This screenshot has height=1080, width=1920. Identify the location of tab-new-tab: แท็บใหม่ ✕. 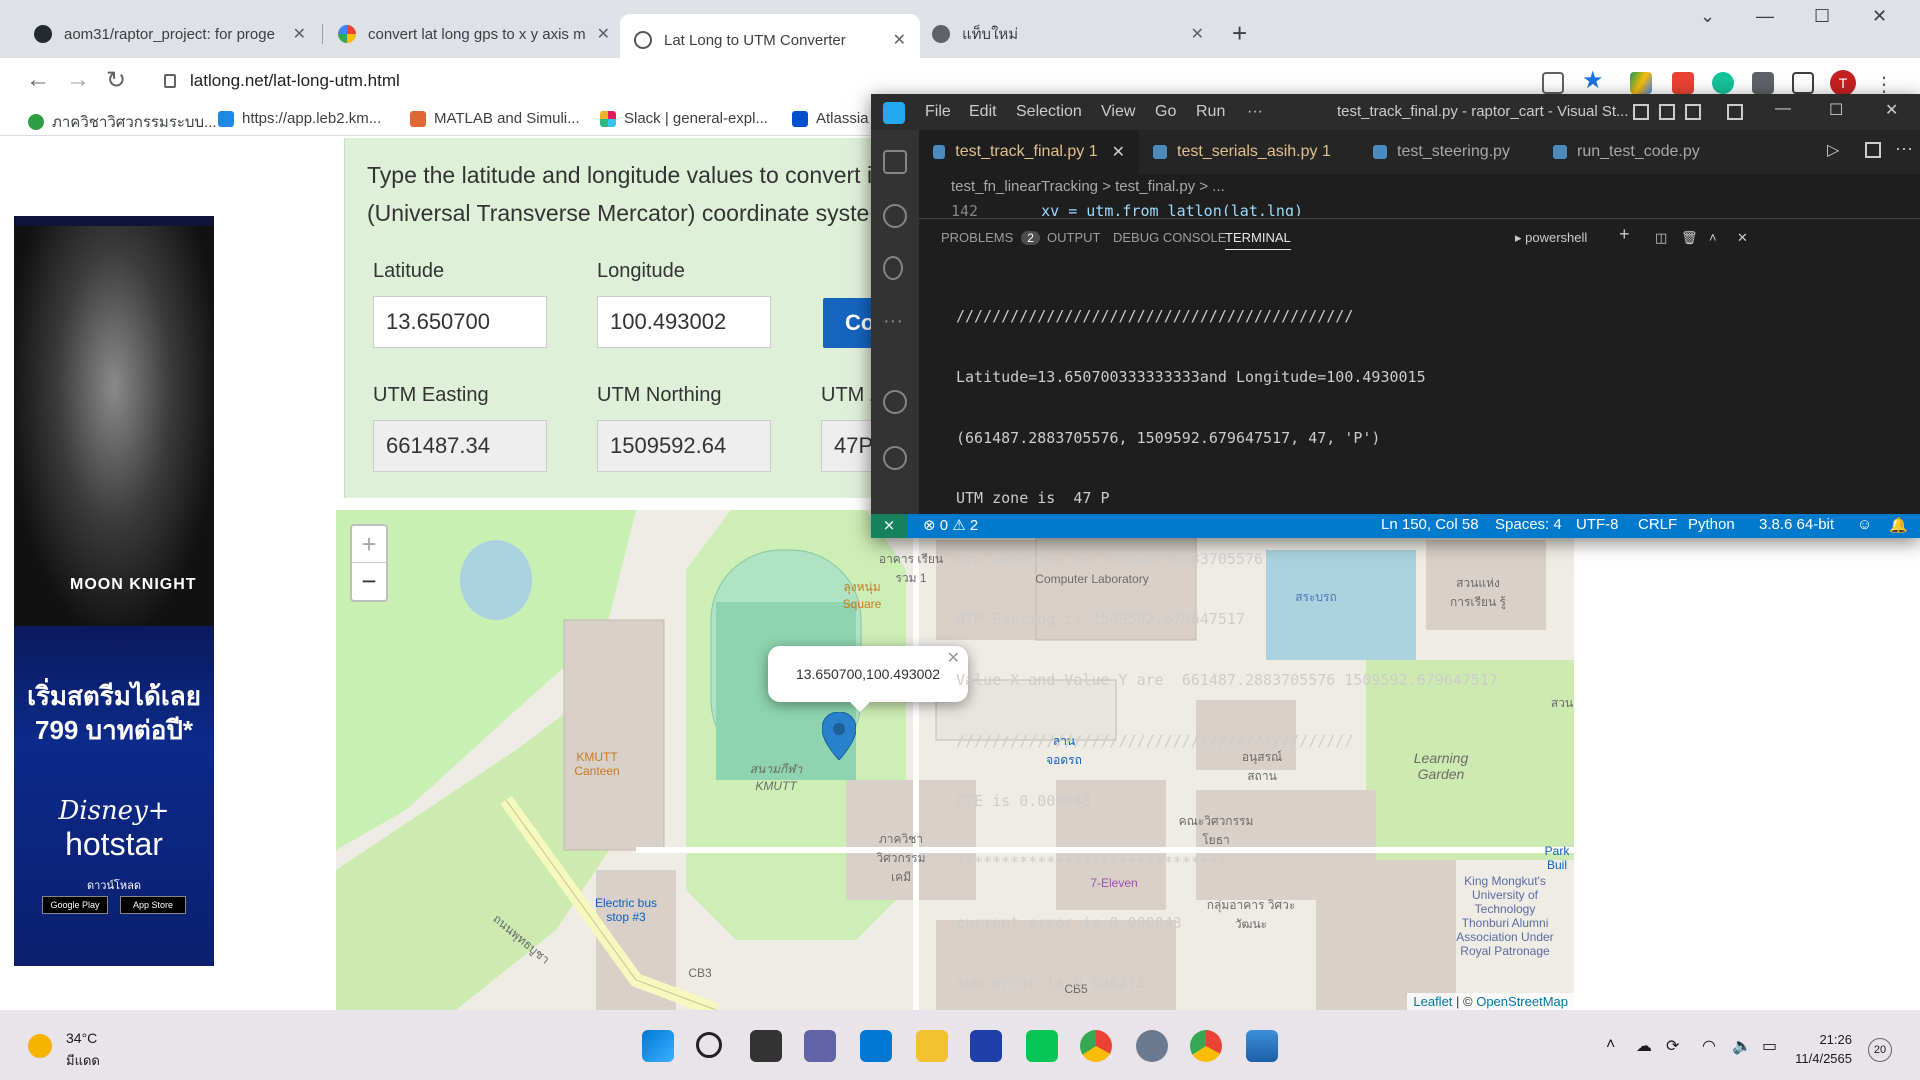
(1068, 34).